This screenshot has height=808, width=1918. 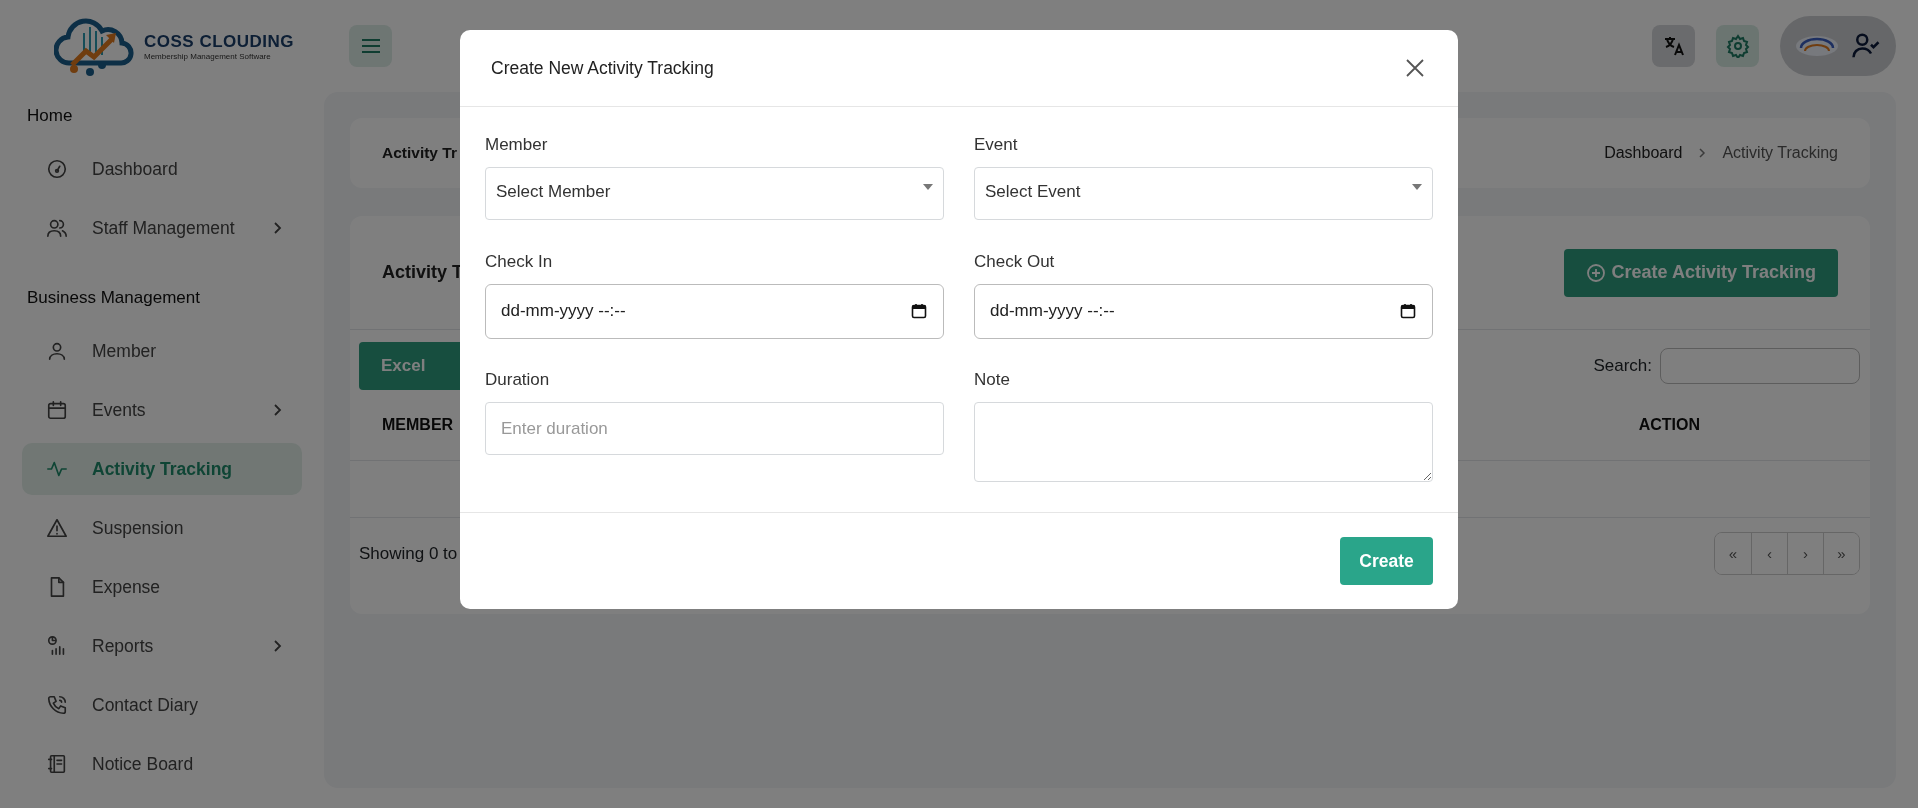 I want to click on field-label: Event, so click(x=996, y=145).